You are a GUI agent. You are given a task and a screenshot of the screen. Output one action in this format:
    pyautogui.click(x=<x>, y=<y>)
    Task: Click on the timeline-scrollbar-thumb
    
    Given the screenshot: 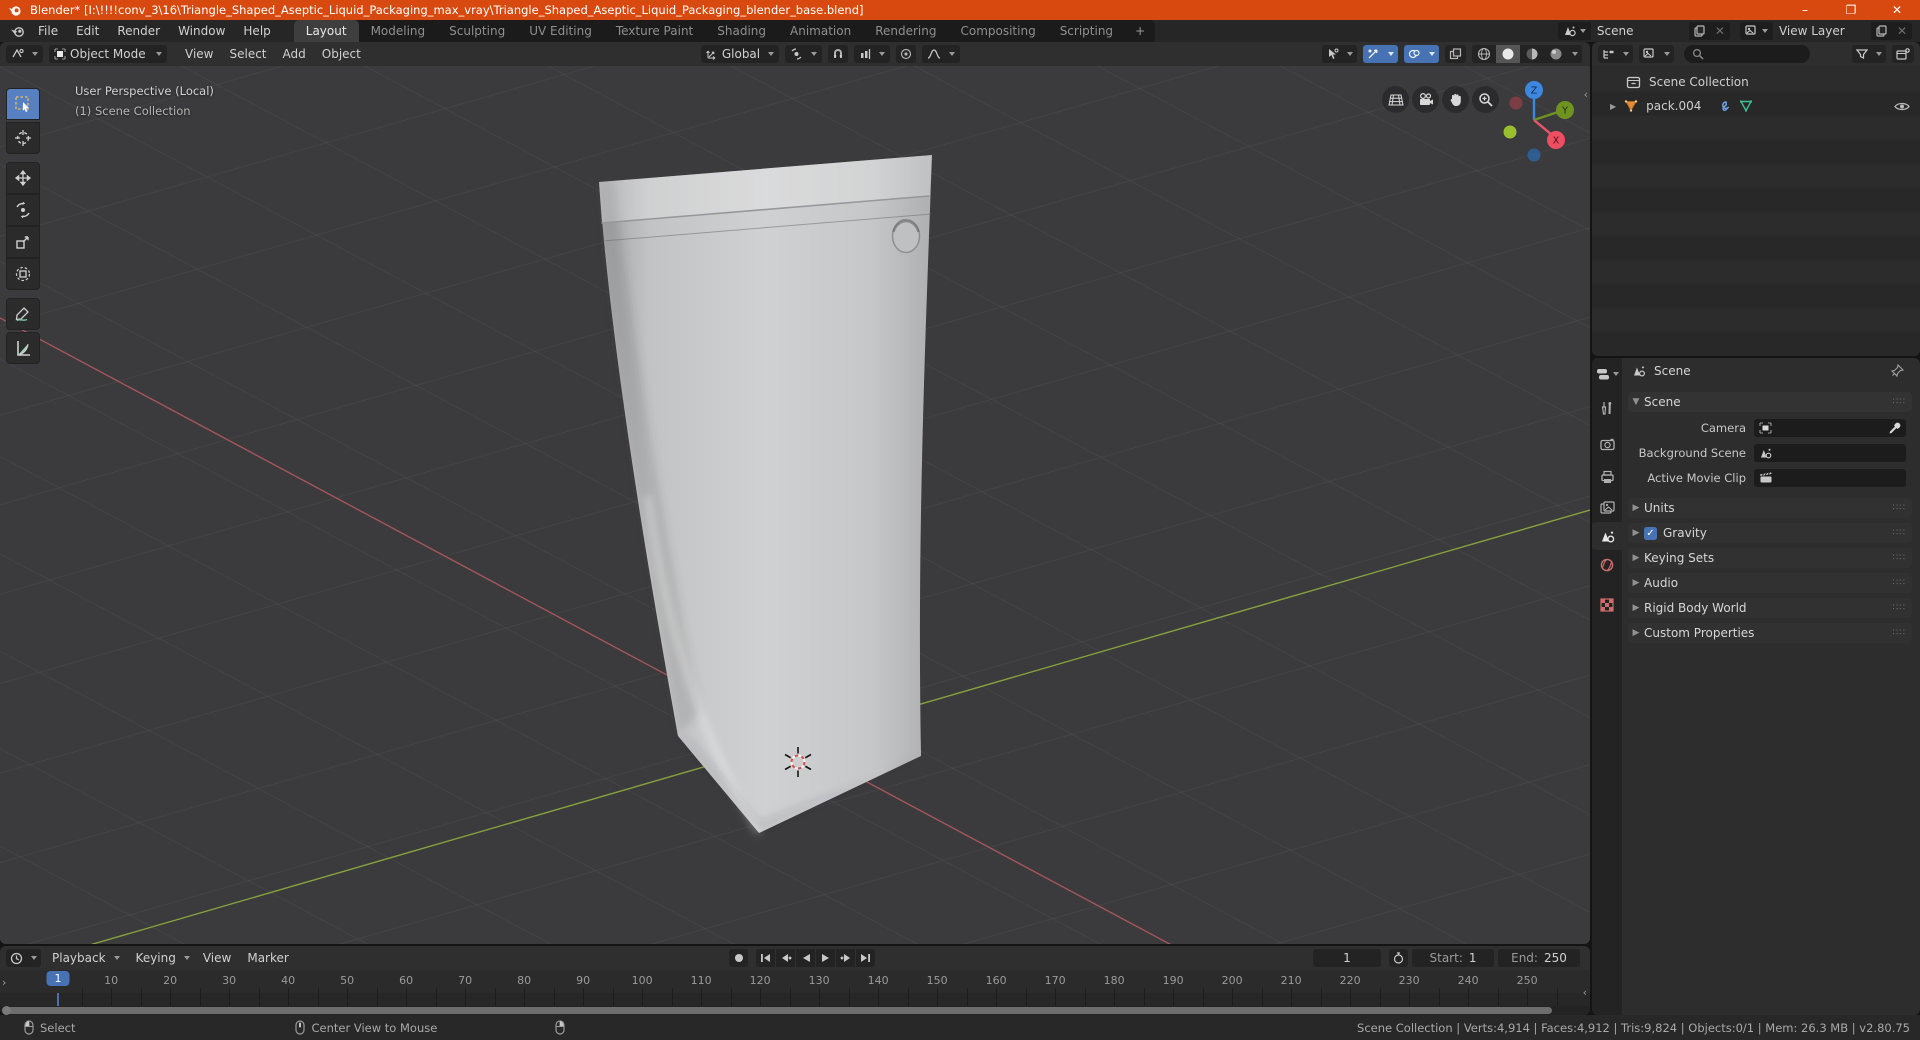 What is the action you would take?
    pyautogui.click(x=778, y=1010)
    